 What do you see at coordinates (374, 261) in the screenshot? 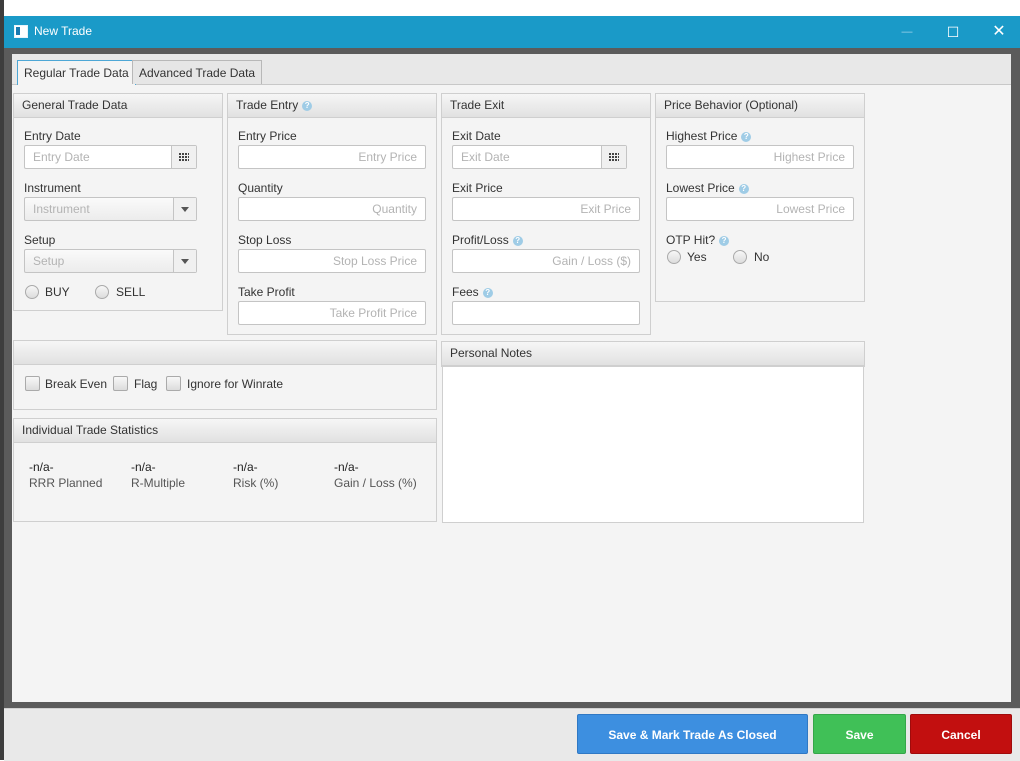
I see `stop-loss-placeholder: Stop Loss Price` at bounding box center [374, 261].